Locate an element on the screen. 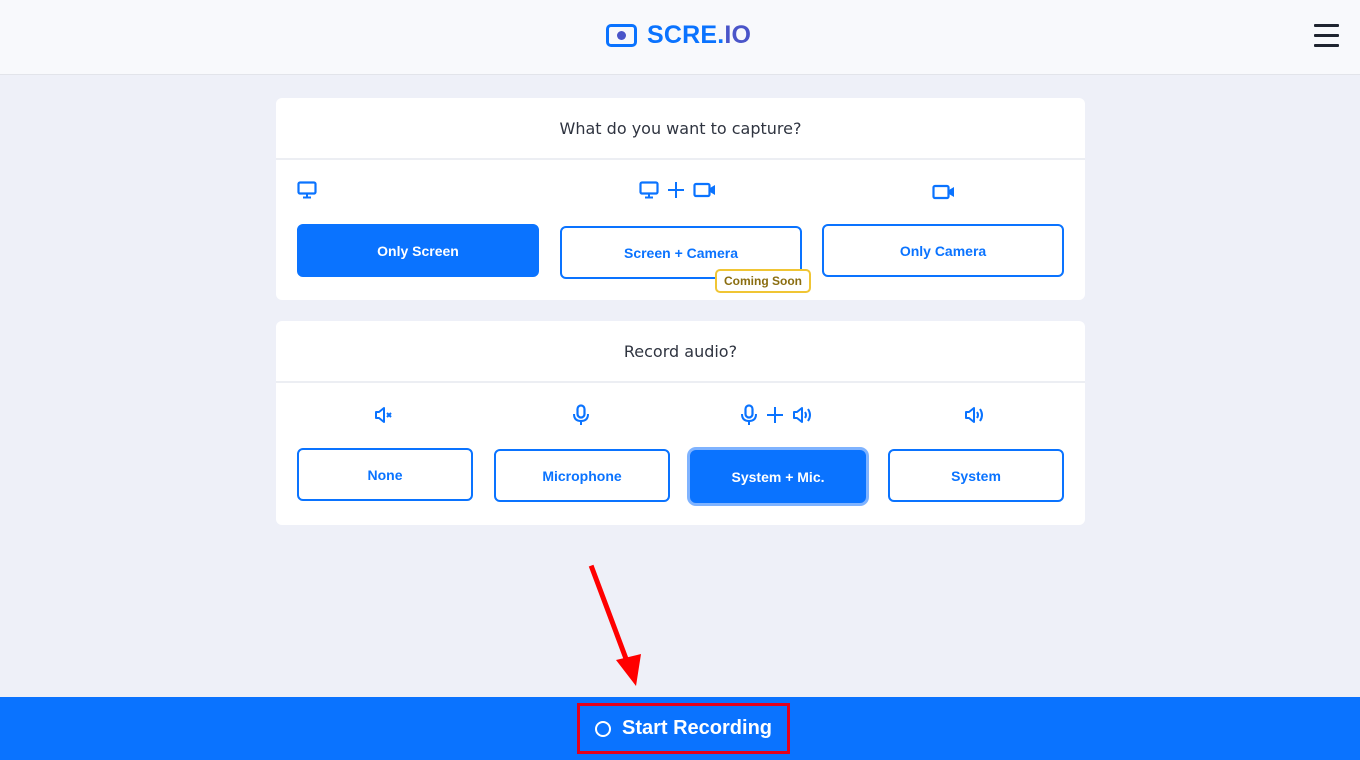 The image size is (1360, 760). audio-option-system is located at coordinates (975, 415).